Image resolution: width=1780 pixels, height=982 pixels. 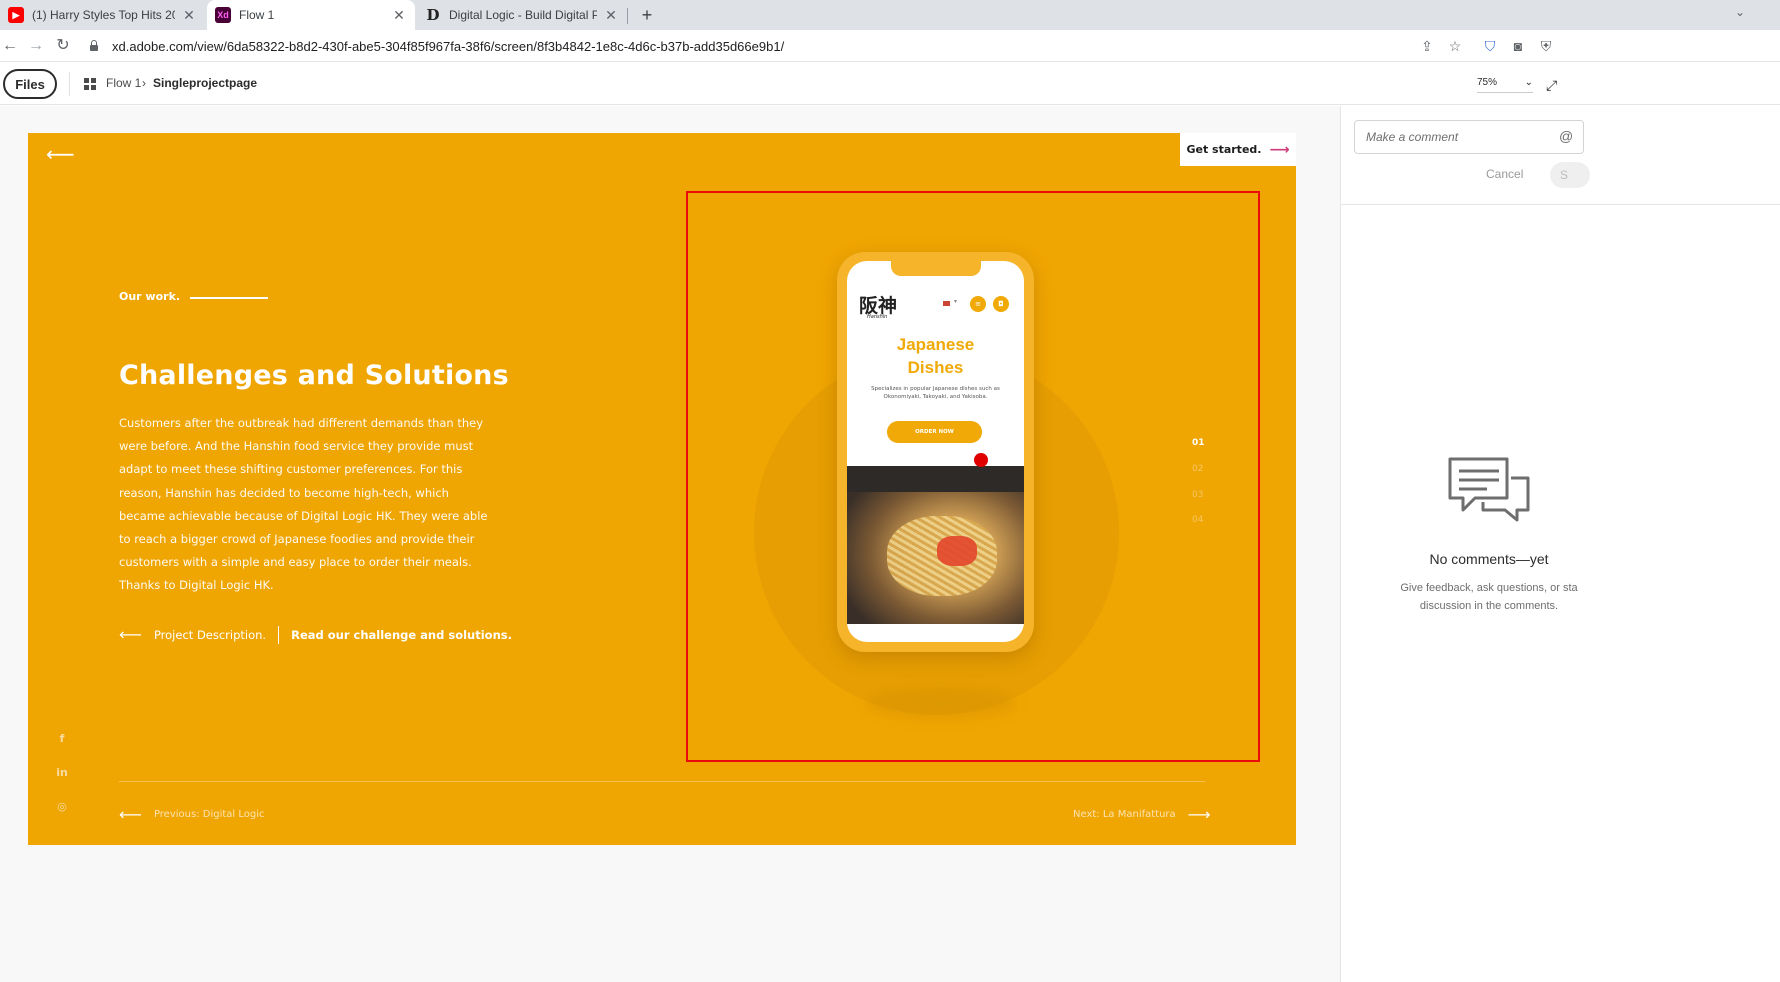 What do you see at coordinates (1551, 85) in the screenshot?
I see `fullscreen-icon: ⤢` at bounding box center [1551, 85].